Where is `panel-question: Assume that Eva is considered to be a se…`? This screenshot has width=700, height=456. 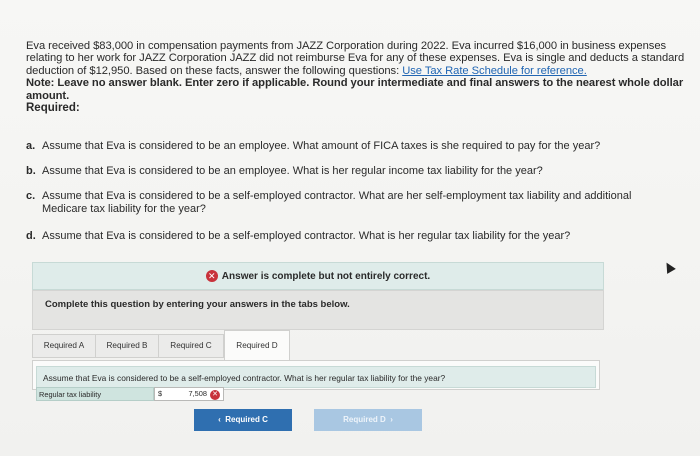
panel-question: Assume that Eva is considered to be a se… is located at coordinates (316, 377).